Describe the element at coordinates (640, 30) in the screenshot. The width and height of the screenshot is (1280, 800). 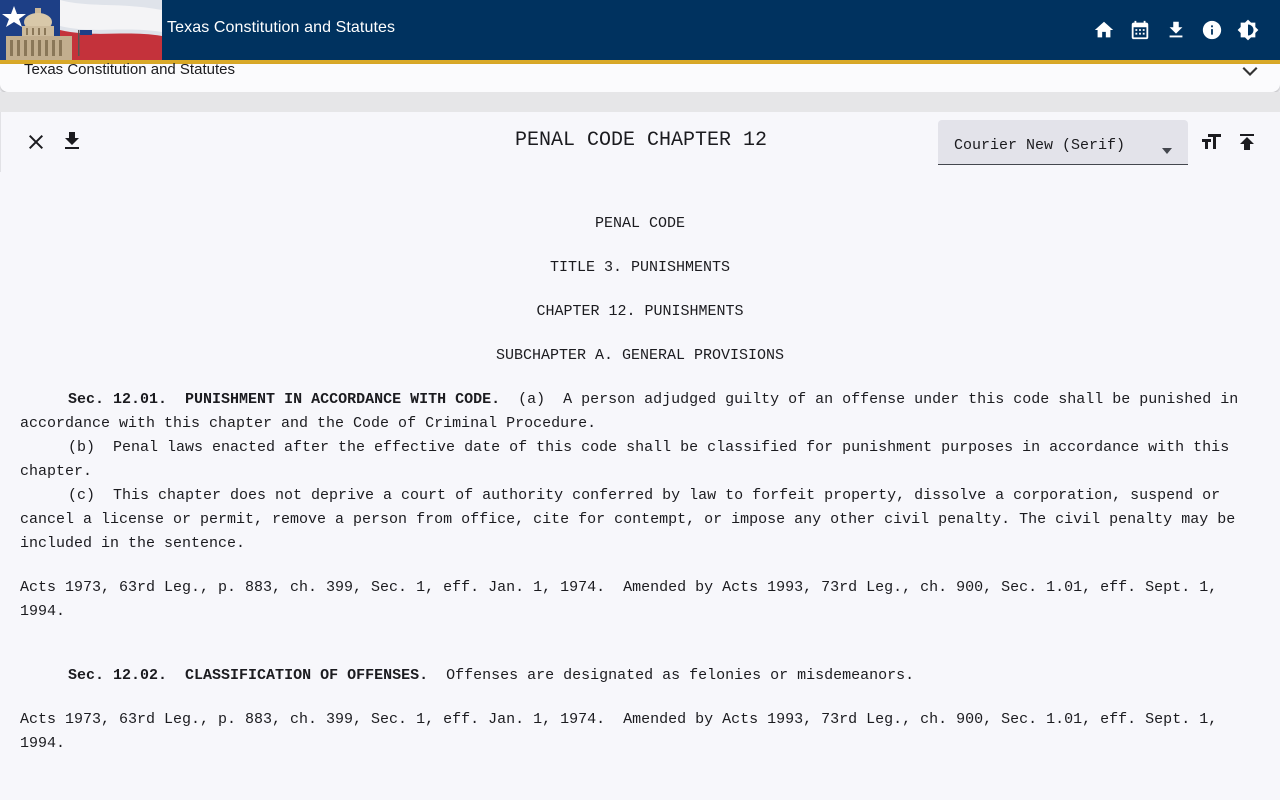
I see `app-bar: Texas Constitution and Statutes` at that location.